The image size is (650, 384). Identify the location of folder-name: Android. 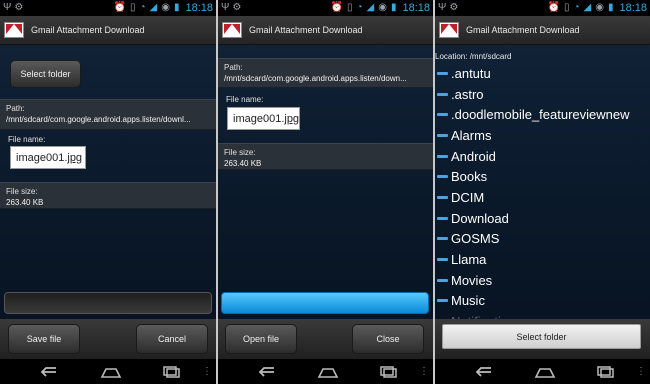
(473, 156).